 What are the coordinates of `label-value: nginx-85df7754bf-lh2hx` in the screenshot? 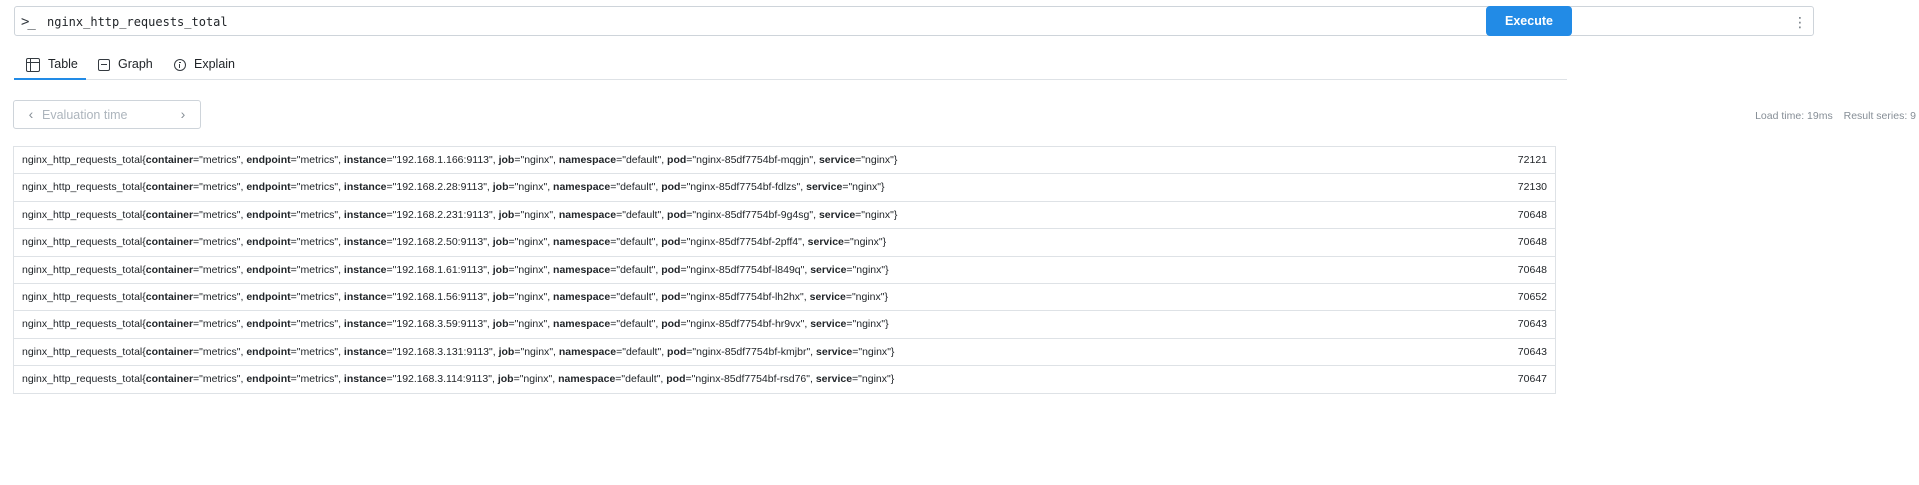 It's located at (745, 296).